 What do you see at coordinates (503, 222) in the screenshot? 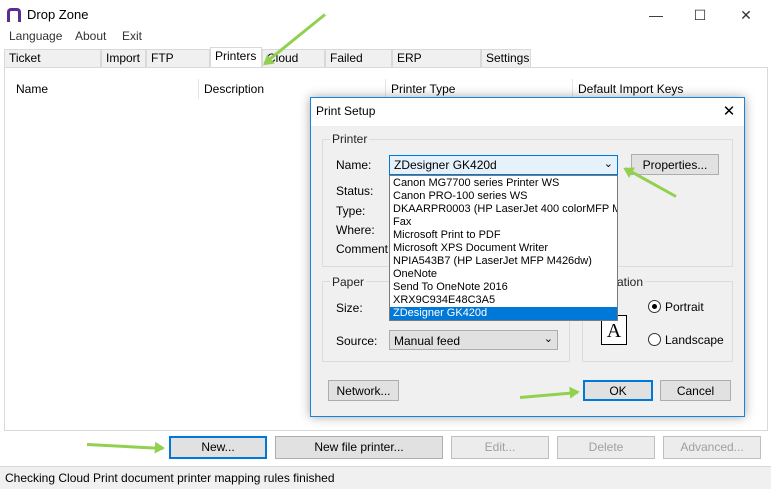
I see `dropdown-option: Fax` at bounding box center [503, 222].